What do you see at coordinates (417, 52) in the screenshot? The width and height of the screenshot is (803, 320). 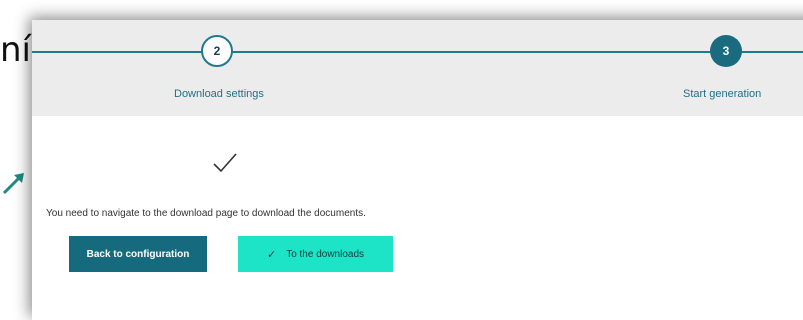 I see `stepper-line` at bounding box center [417, 52].